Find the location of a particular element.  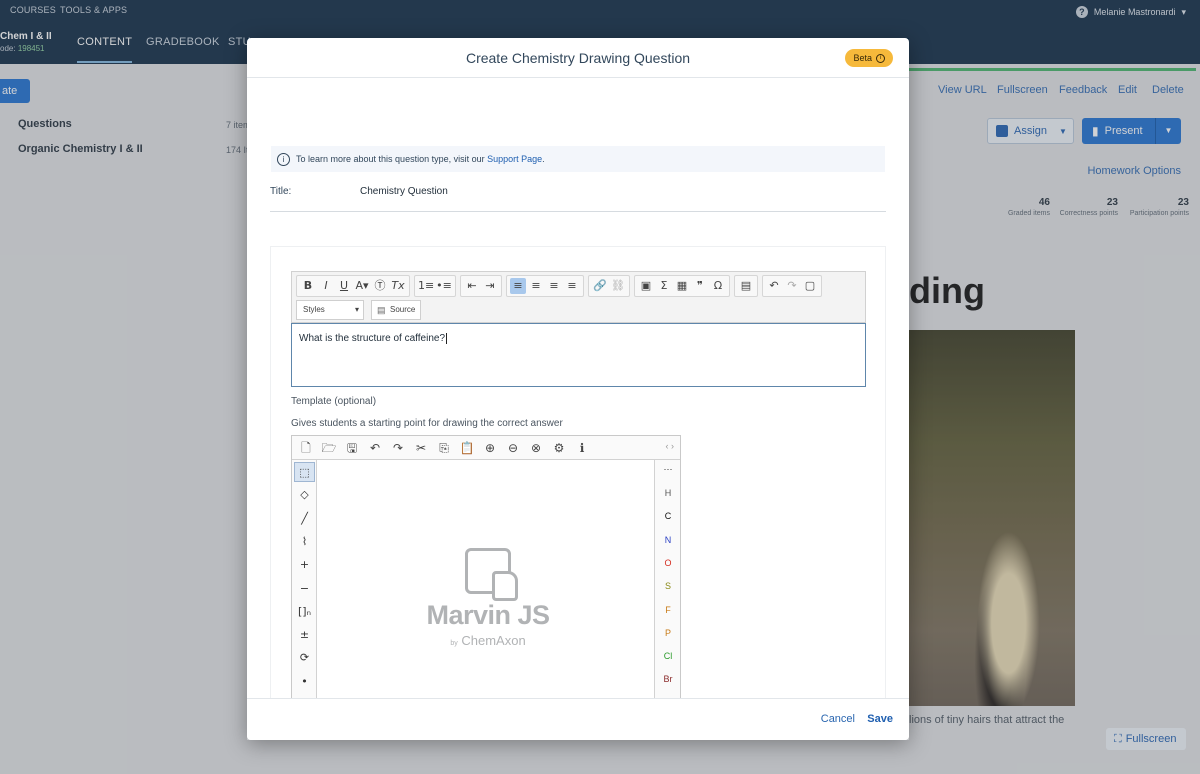

dialog-footer: Cancel Save is located at coordinates (578, 719).